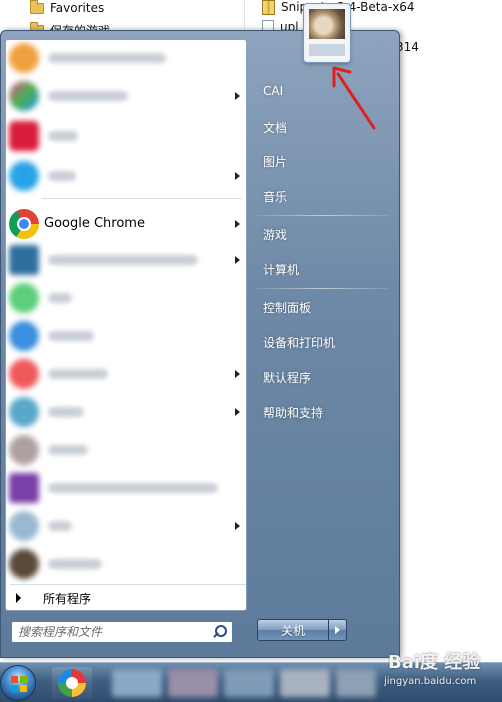  Describe the element at coordinates (275, 161) in the screenshot. I see `right-item-label: 图片` at that location.